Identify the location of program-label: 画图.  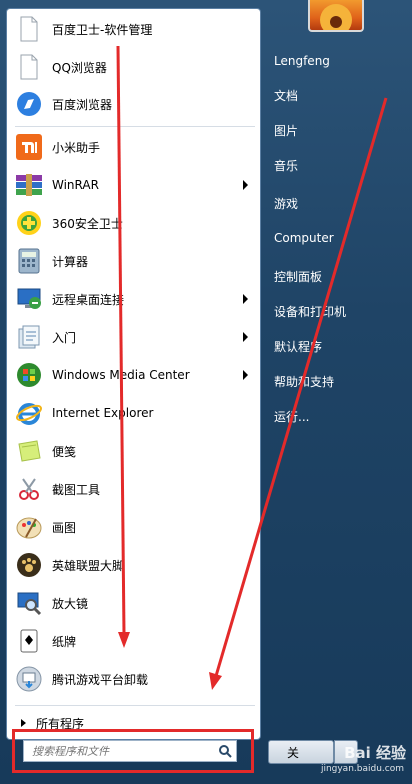
(64, 527).